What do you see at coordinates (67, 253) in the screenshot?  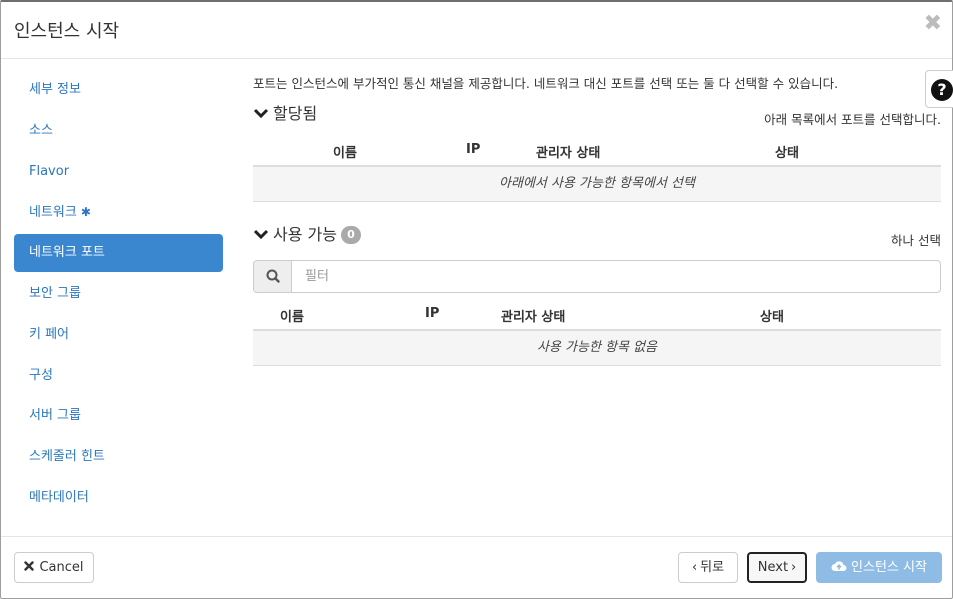 I see `sidebar-item-label: 네트워크 포트` at bounding box center [67, 253].